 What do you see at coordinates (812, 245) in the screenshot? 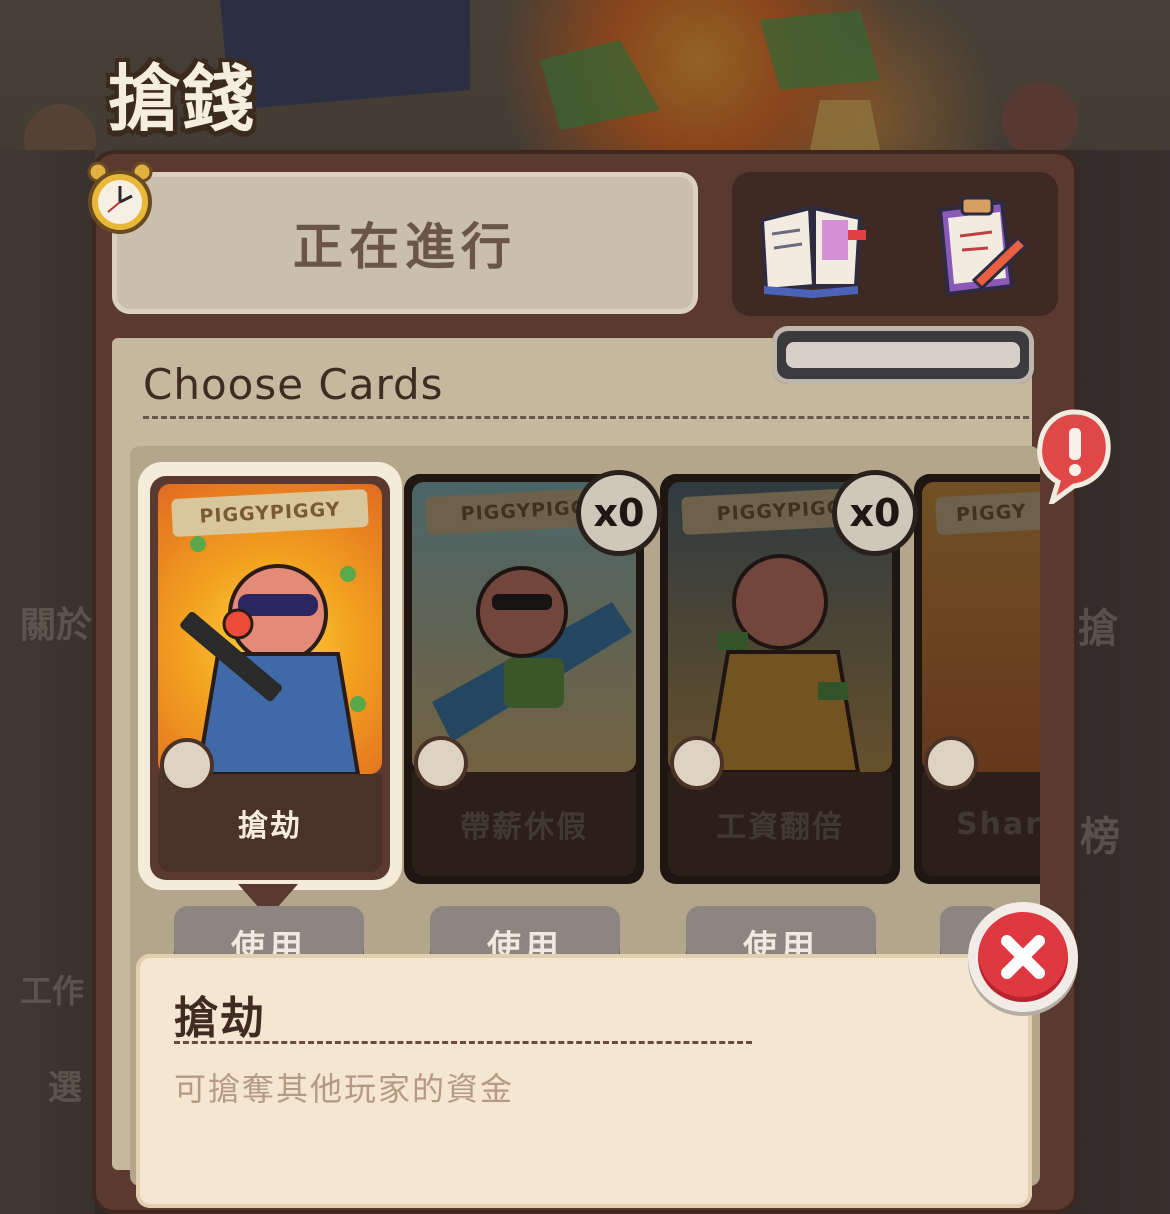
I see `notebook-icon` at bounding box center [812, 245].